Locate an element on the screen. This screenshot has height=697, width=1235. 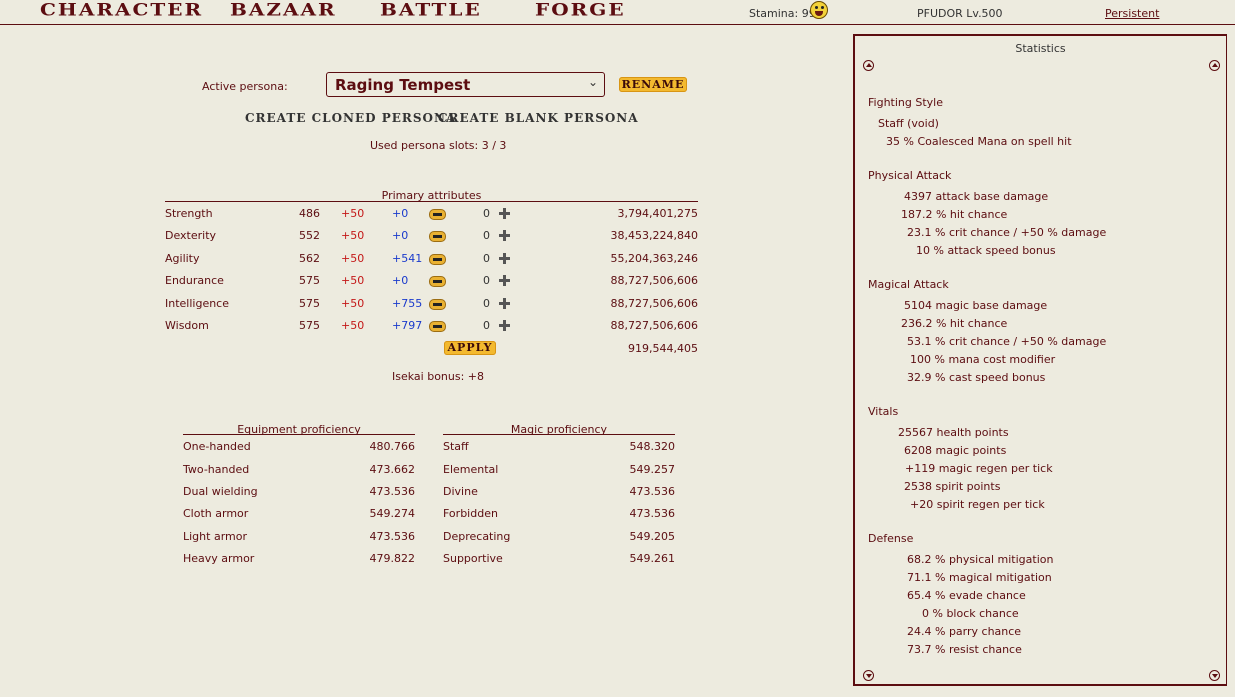
stat-line: 71.1 % magical mitigation is located at coordinates (979, 577).